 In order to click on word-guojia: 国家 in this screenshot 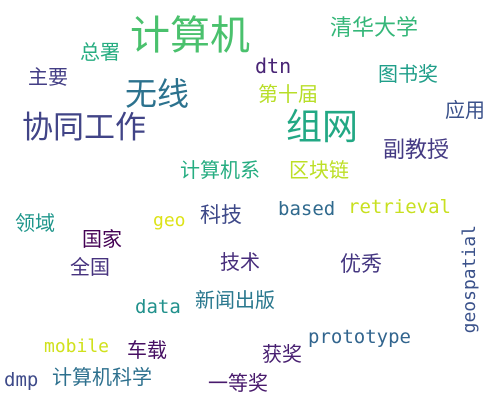, I will do `click(102, 239)`.